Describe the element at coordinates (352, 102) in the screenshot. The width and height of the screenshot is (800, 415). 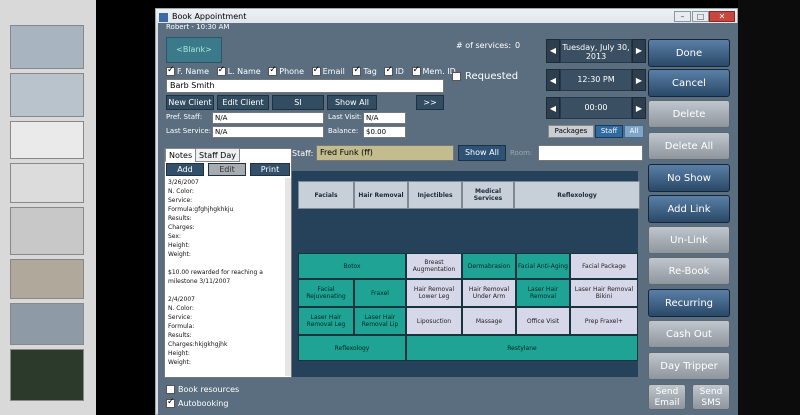
I see `show-all-clients-button: Show All` at that location.